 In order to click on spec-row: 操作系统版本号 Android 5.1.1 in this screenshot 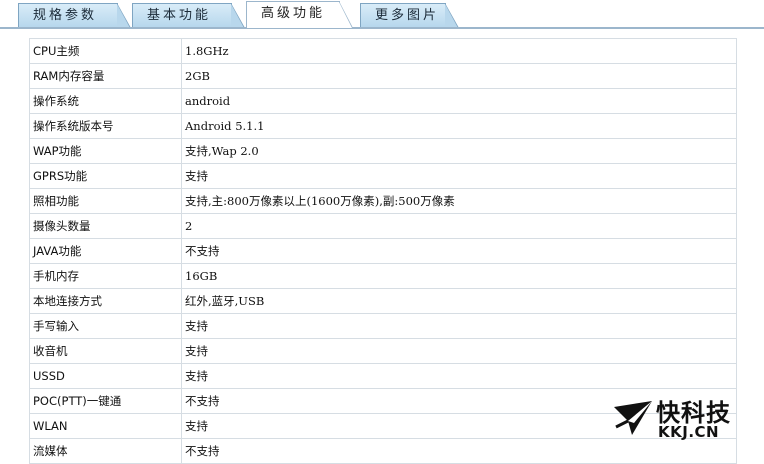, I will do `click(383, 126)`.